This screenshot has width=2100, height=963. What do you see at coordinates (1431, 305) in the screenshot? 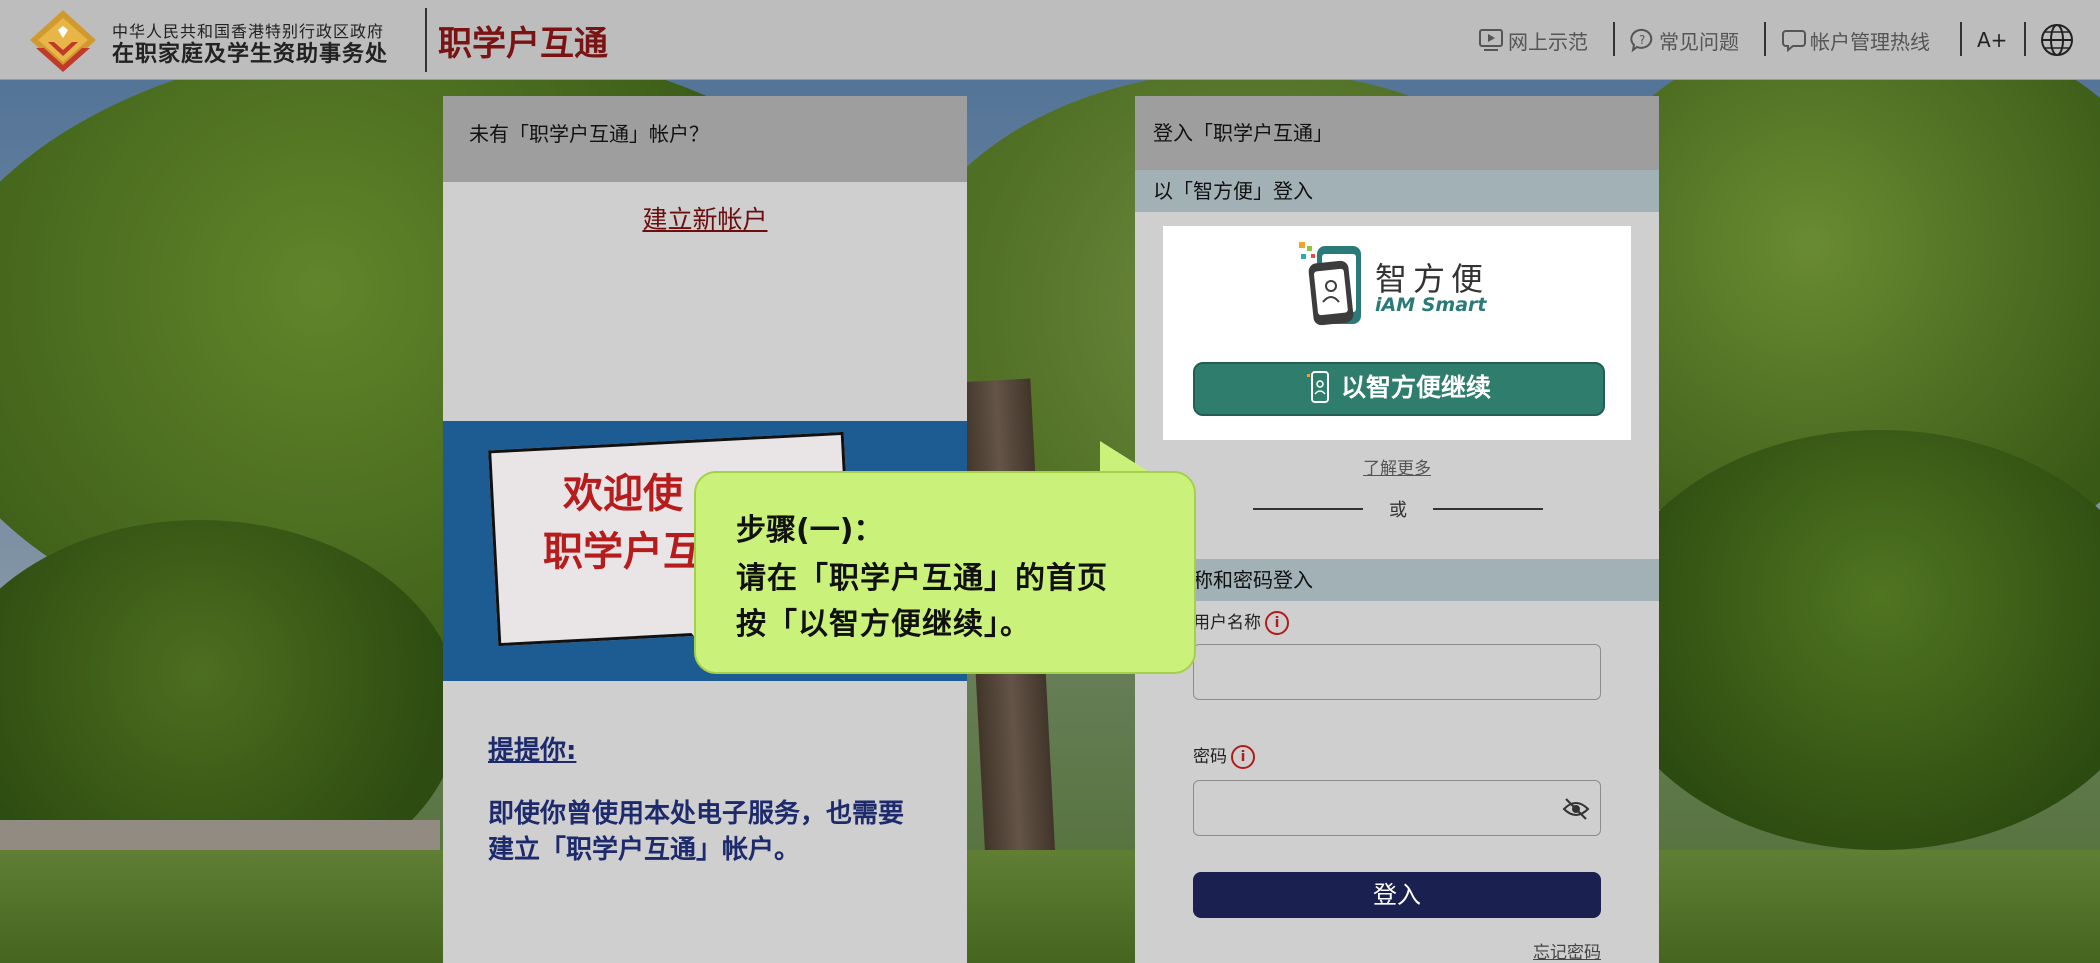
I see `iamsmart-logo-english: iAM Smart` at bounding box center [1431, 305].